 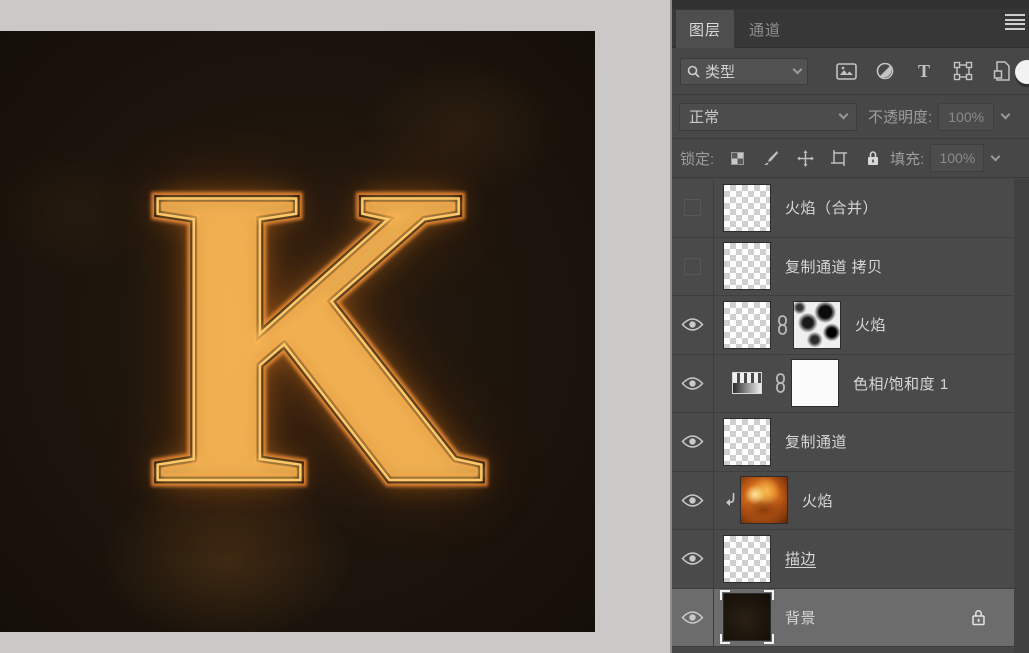 I want to click on layer-filter-row: 类型 T, so click(x=850, y=71).